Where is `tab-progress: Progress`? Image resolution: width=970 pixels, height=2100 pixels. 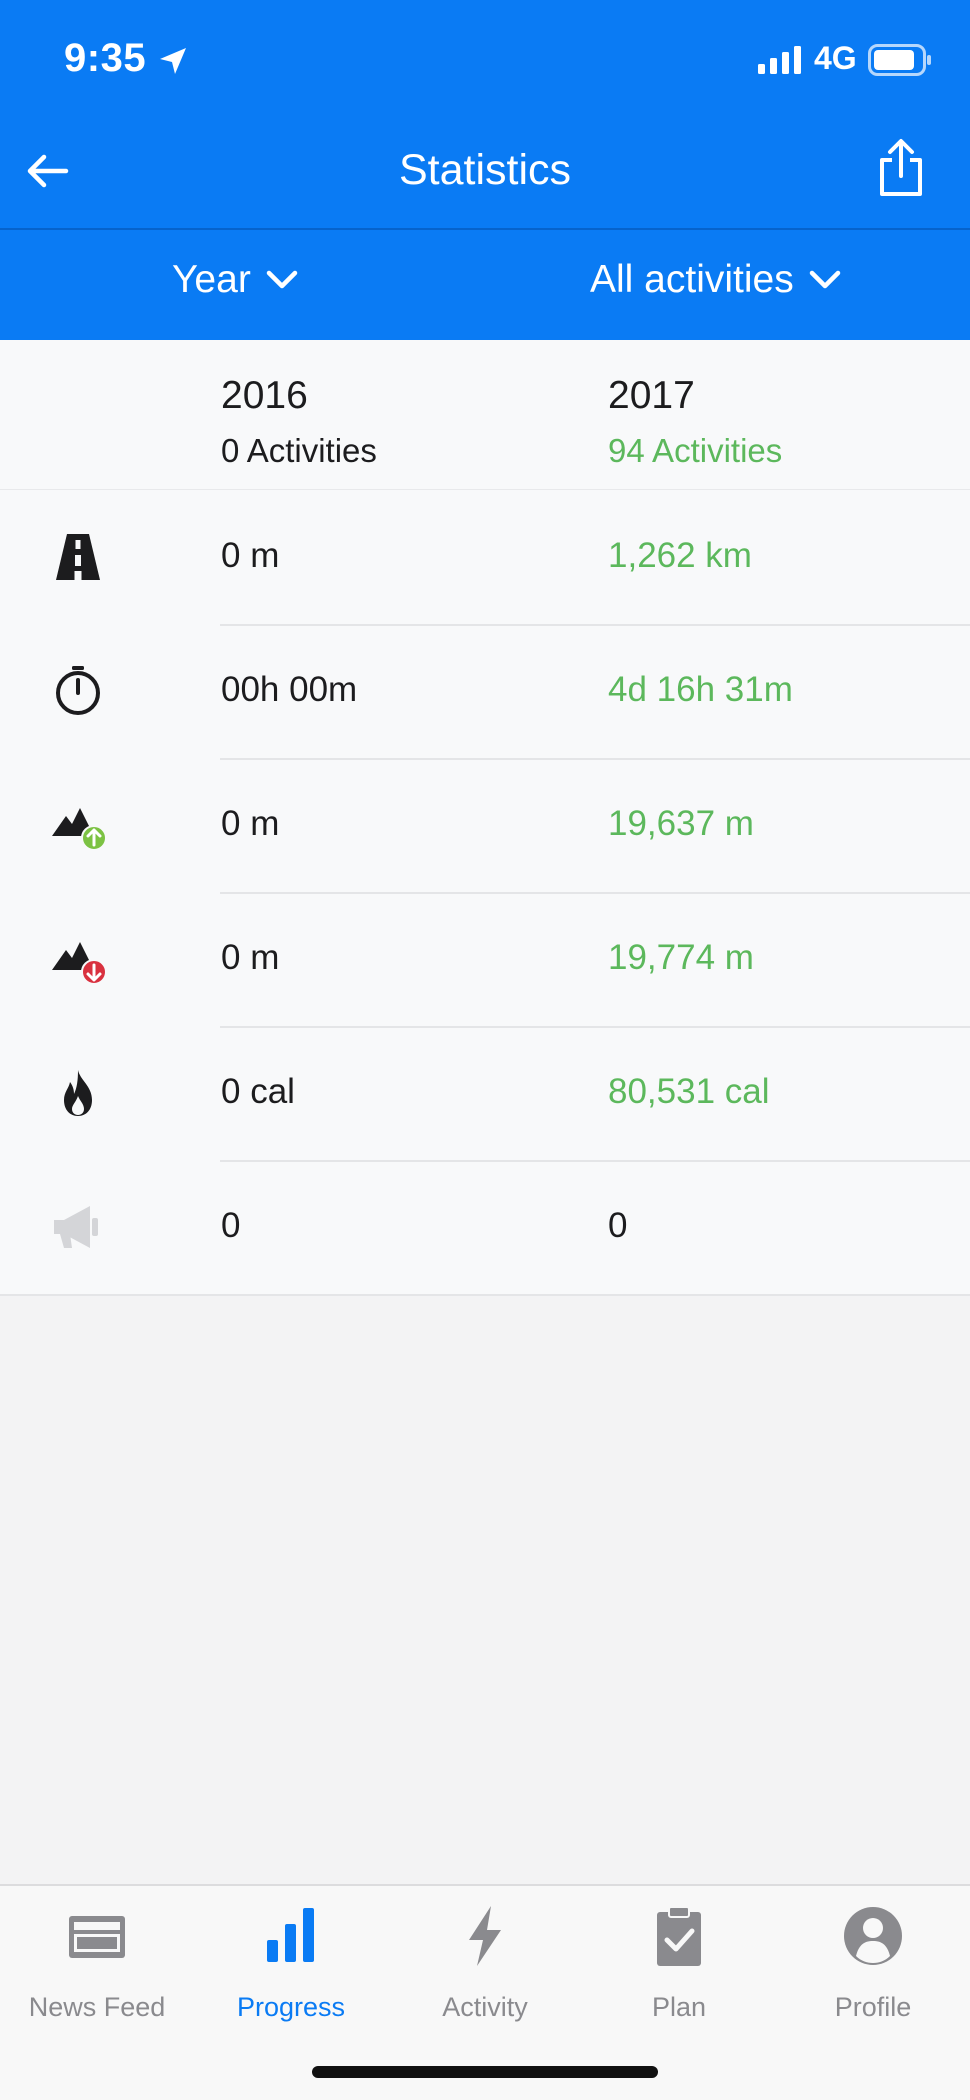
tab-progress: Progress is located at coordinates (291, 1956).